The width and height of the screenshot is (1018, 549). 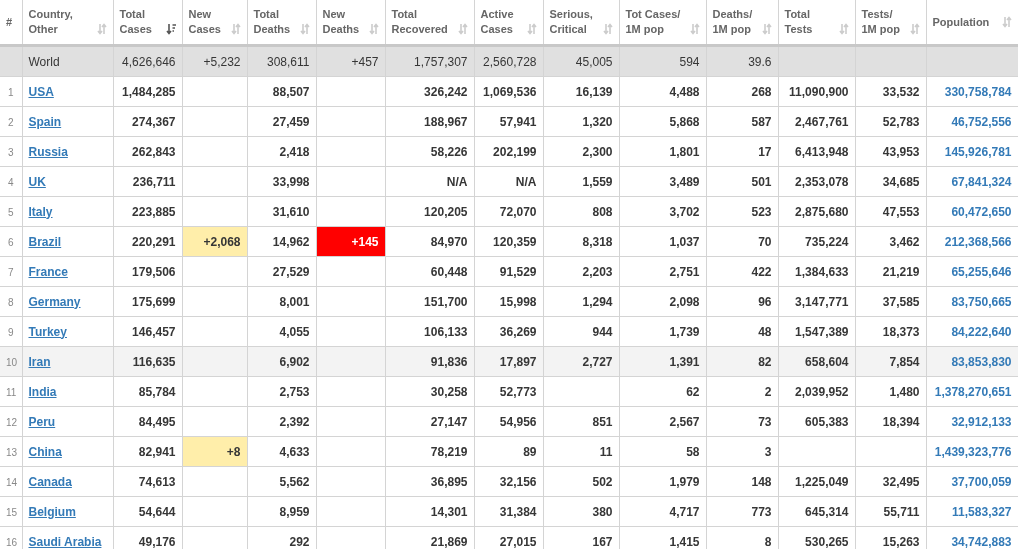 I want to click on country-link: Brazil, so click(x=45, y=241).